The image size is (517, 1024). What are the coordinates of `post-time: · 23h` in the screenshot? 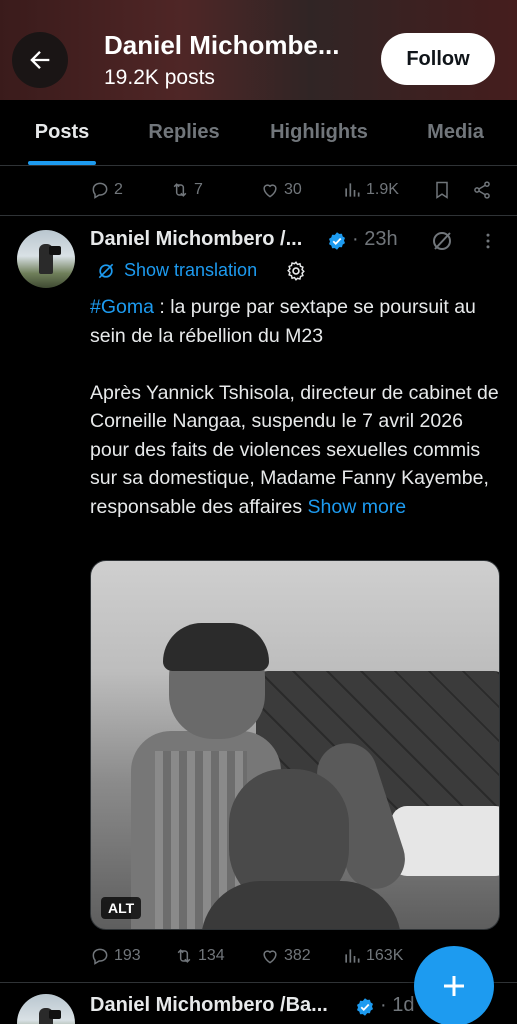 It's located at (375, 239).